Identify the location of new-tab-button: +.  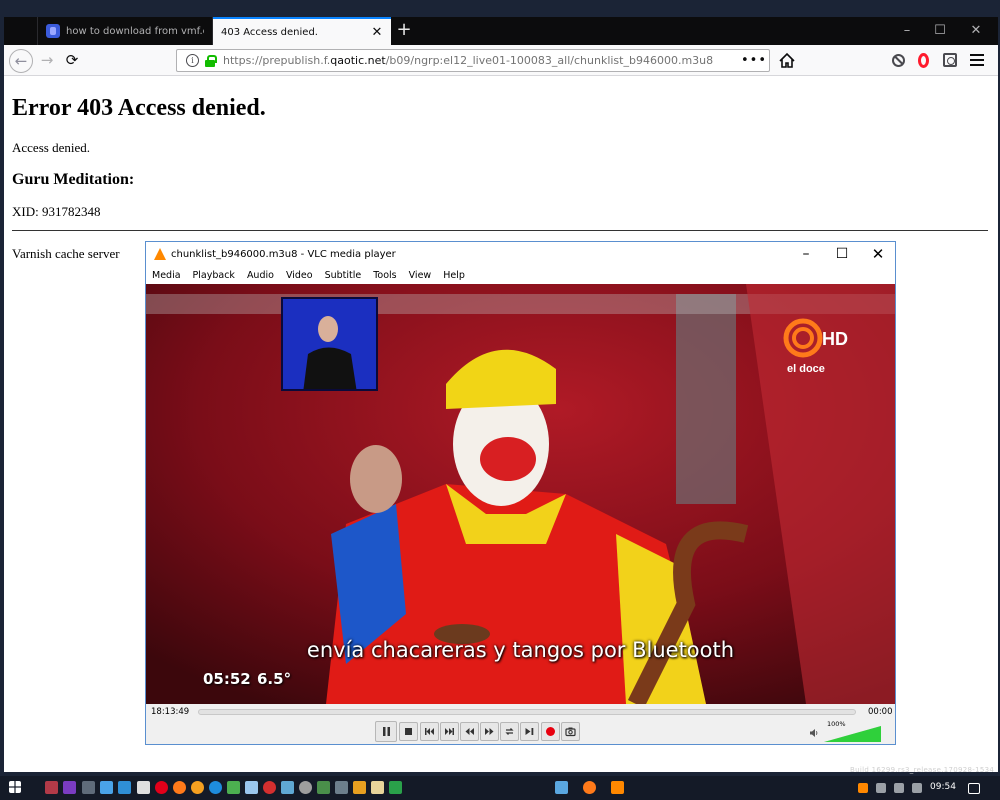
(404, 31).